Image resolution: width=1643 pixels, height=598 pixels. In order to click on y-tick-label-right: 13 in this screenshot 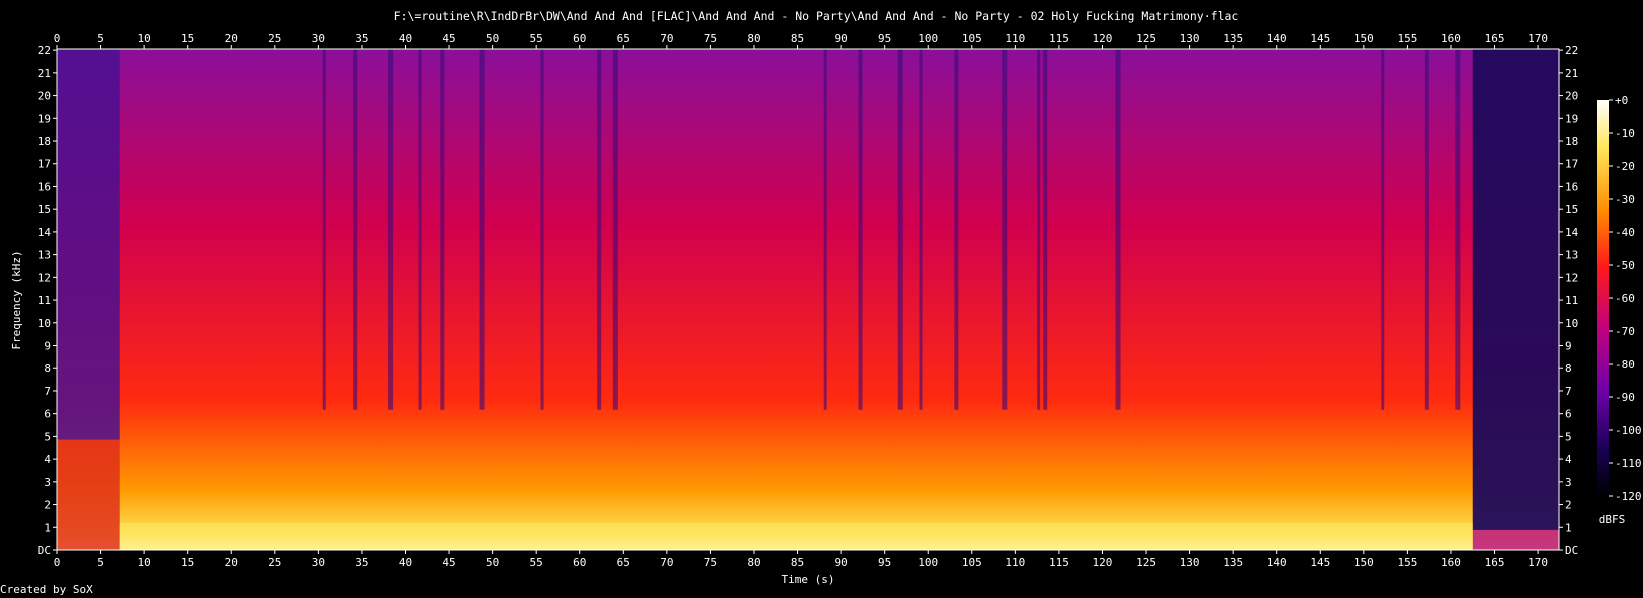, I will do `click(1571, 255)`.